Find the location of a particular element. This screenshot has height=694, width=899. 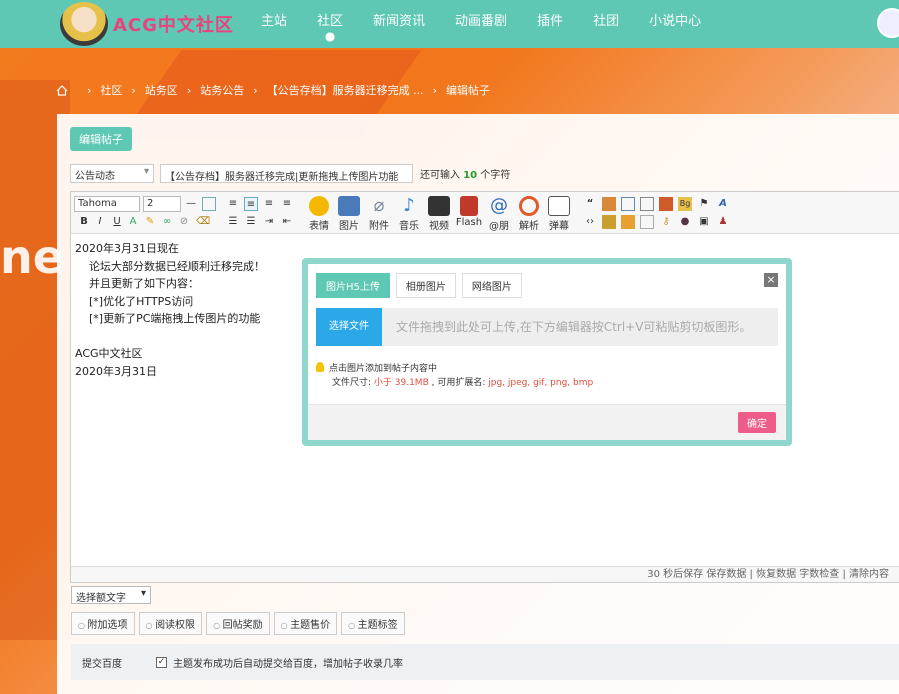

attachment-label: 附件 is located at coordinates (379, 226).